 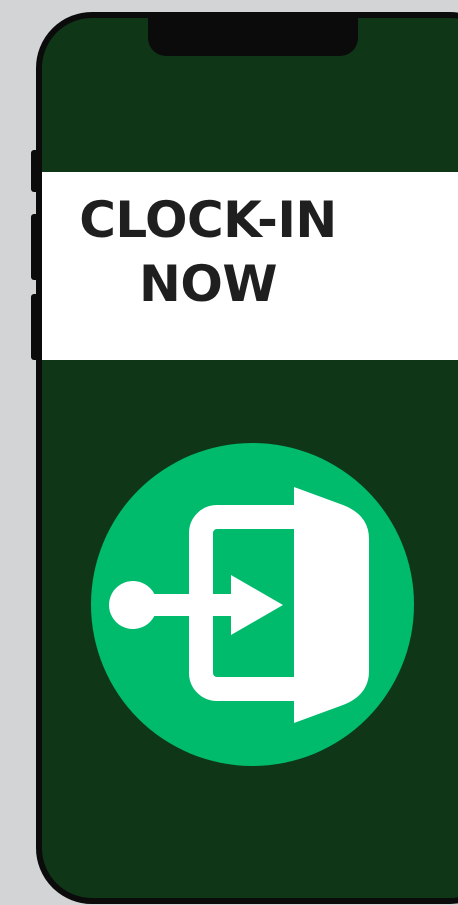 What do you see at coordinates (208, 284) in the screenshot?
I see `clock-in-title-line2: NOW` at bounding box center [208, 284].